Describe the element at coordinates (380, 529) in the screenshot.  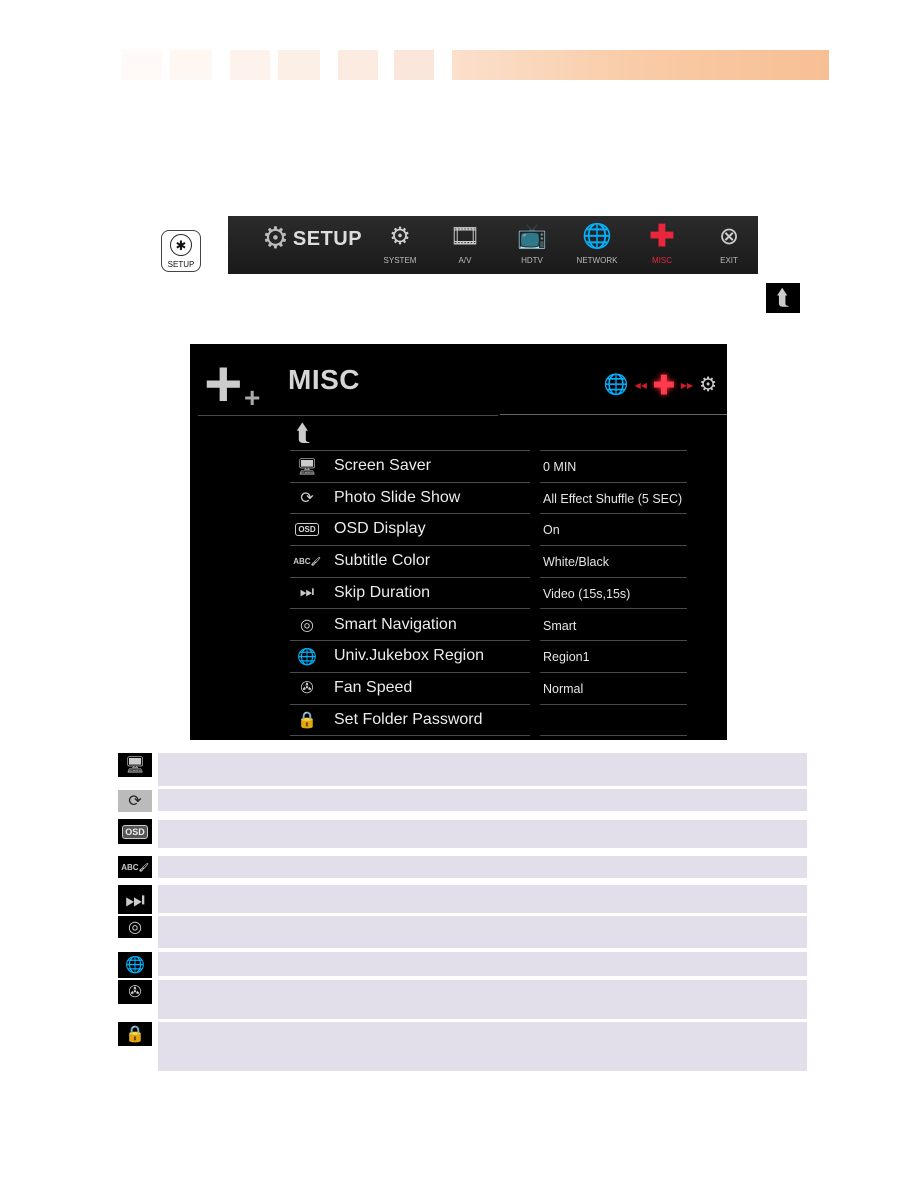
I see `setting-label: OSD Display` at that location.